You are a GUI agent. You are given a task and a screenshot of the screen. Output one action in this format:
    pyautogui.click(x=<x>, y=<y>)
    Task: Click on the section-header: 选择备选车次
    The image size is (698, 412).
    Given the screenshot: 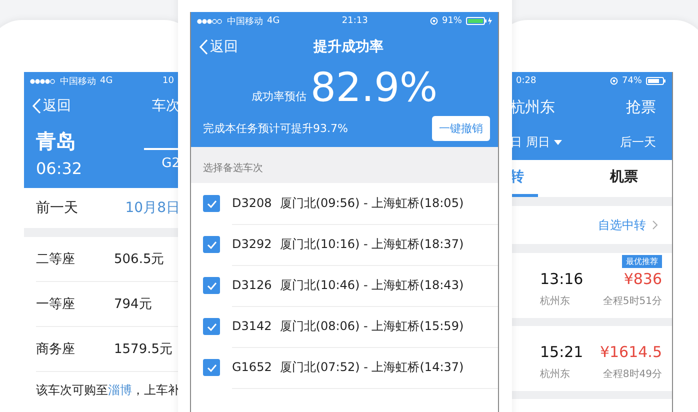 What is the action you would take?
    pyautogui.click(x=344, y=165)
    